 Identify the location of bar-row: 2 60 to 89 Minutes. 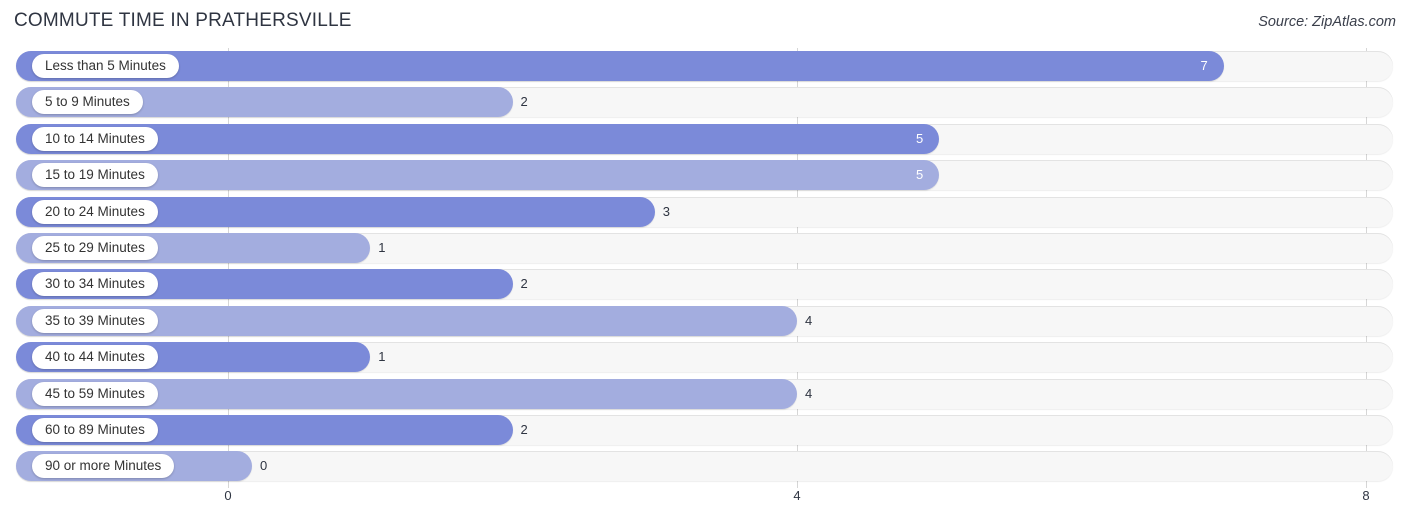
(703, 430).